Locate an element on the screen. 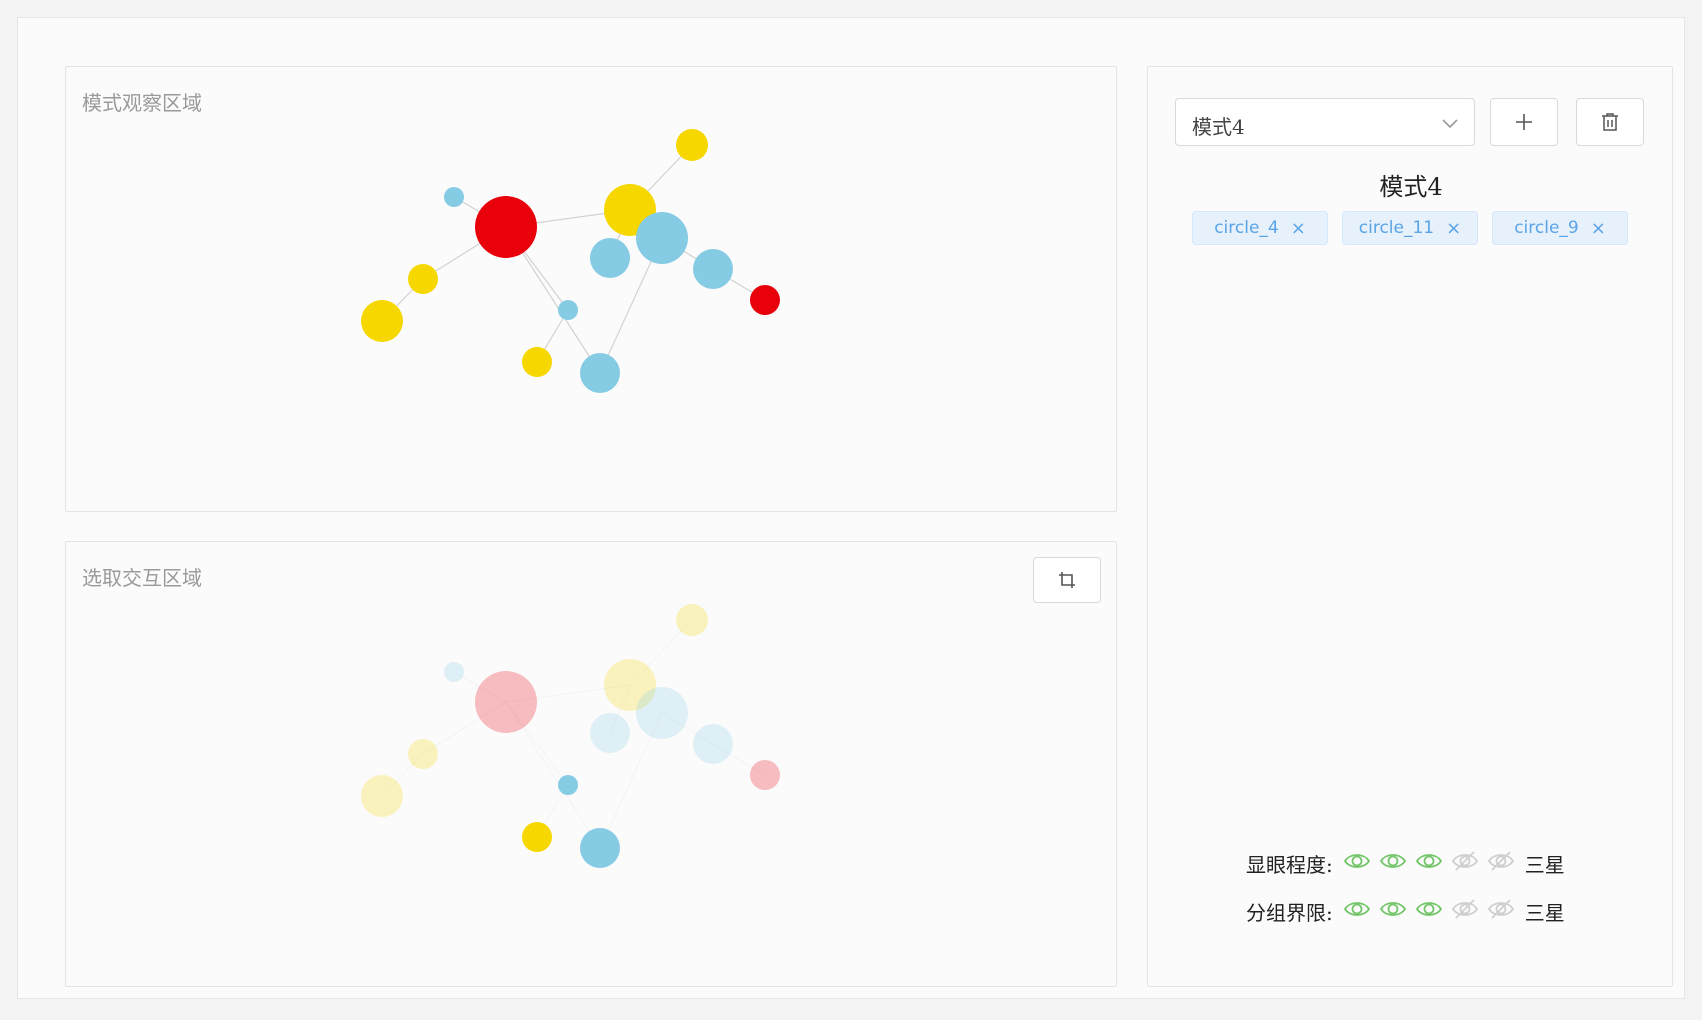  trash-icon is located at coordinates (1610, 122).